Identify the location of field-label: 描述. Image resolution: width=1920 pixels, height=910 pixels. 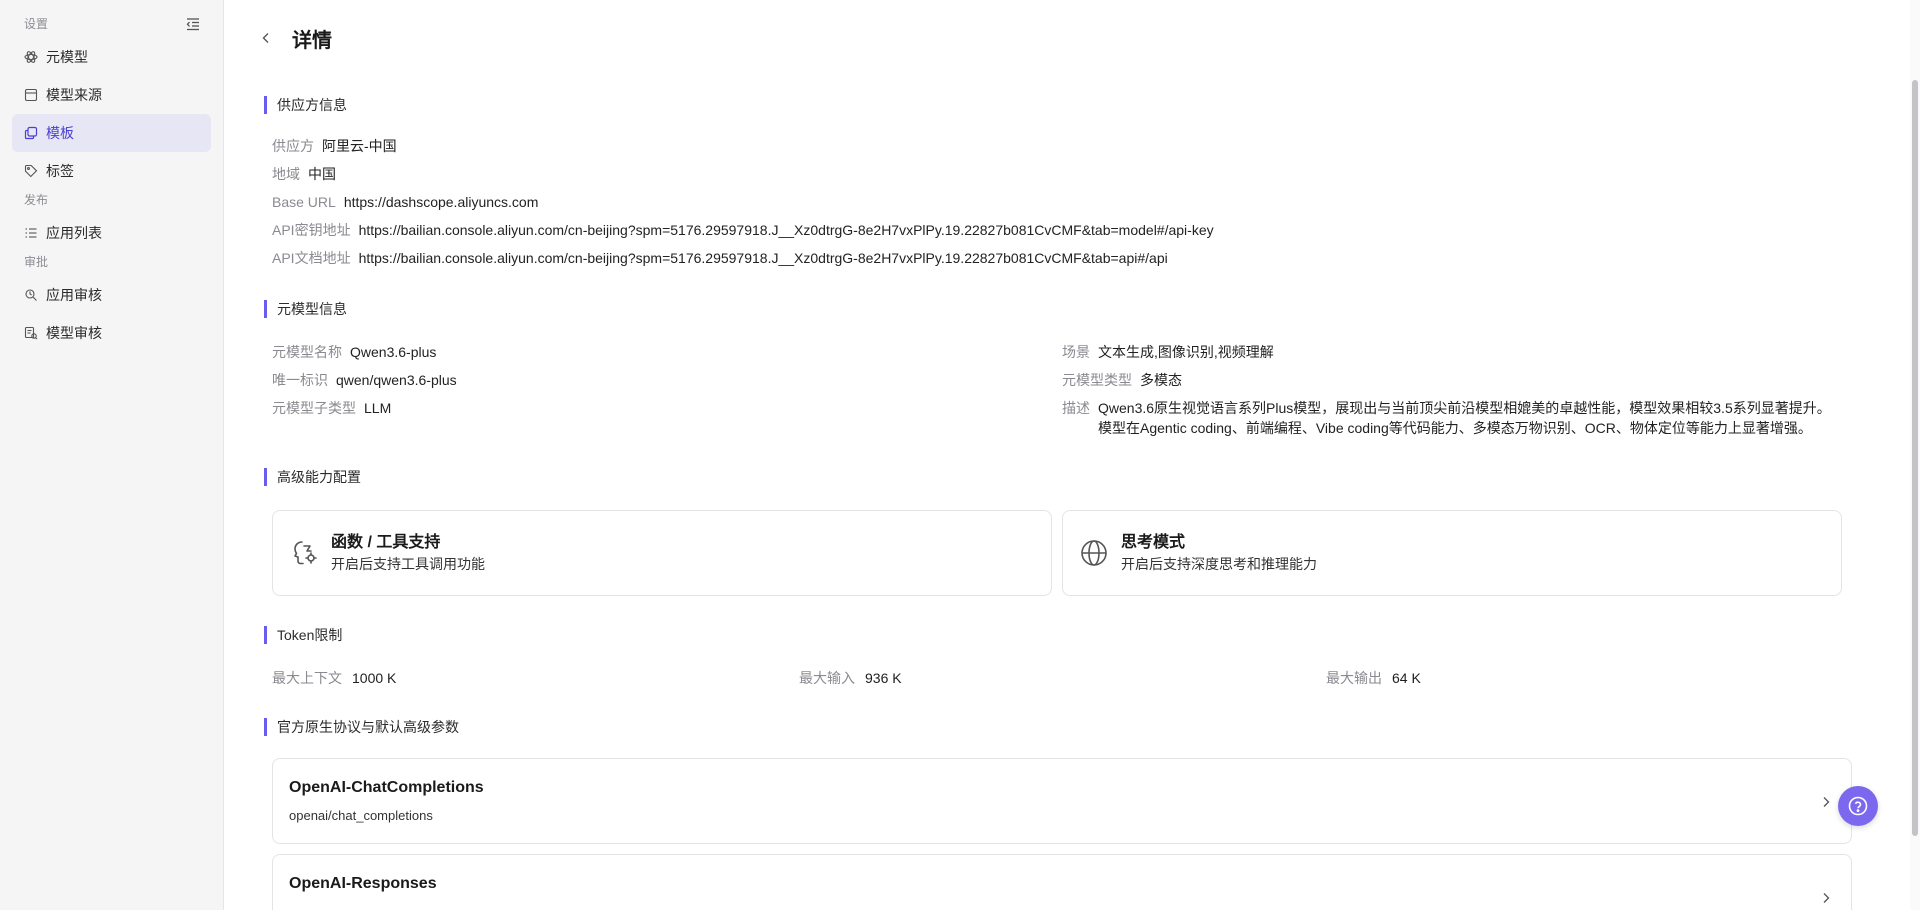
(1076, 408).